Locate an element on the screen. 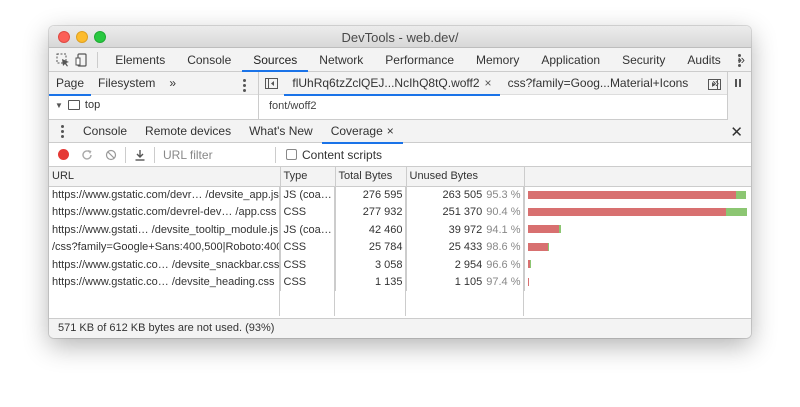 The width and height of the screenshot is (800, 407). tab-elements: Elements is located at coordinates (140, 60).